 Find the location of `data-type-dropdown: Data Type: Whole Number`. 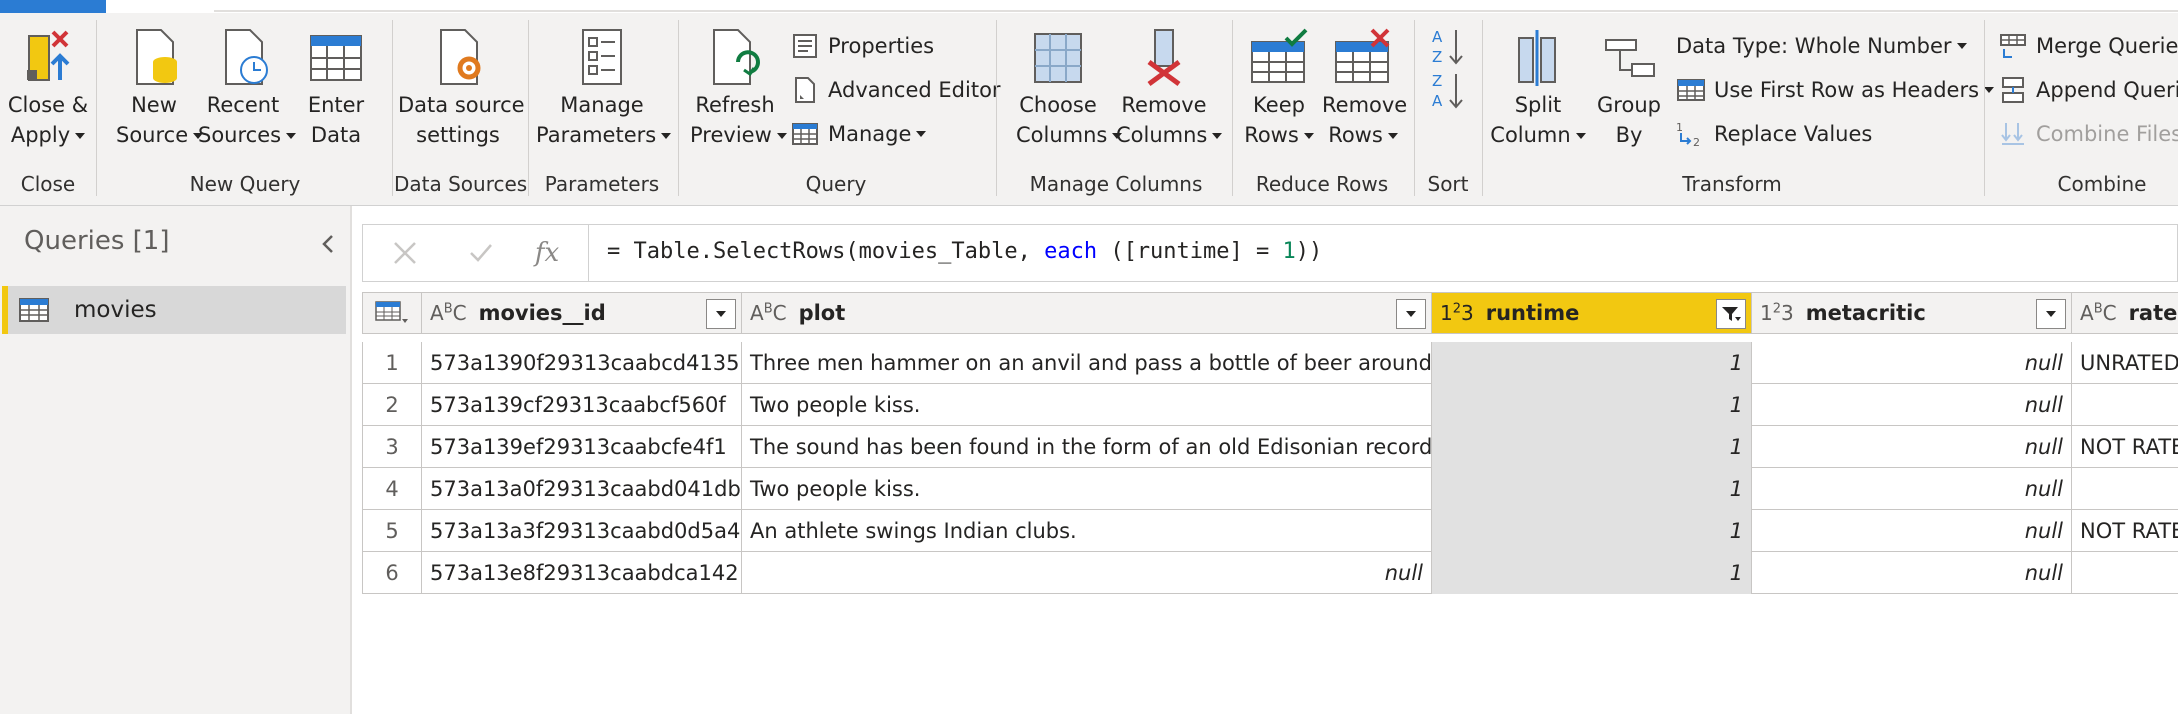

data-type-dropdown: Data Type: Whole Number is located at coordinates (1821, 46).